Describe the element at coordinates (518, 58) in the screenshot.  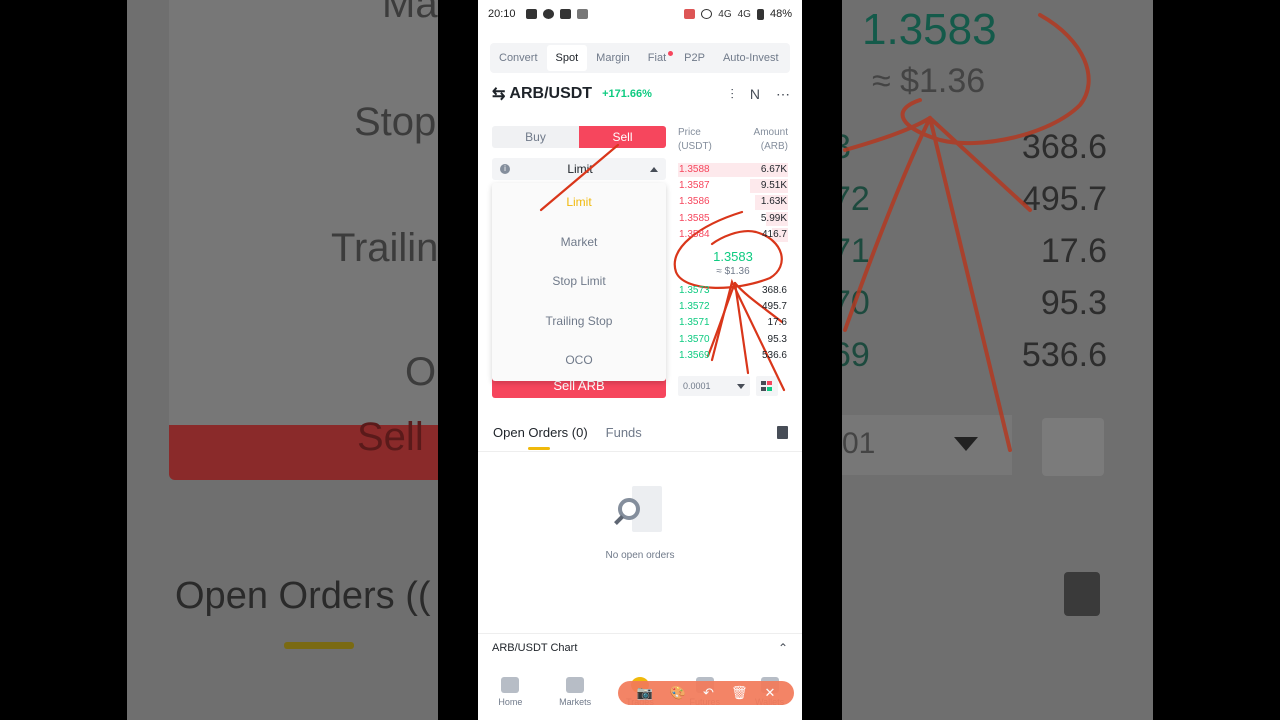
I see `tab-convert: Convert` at that location.